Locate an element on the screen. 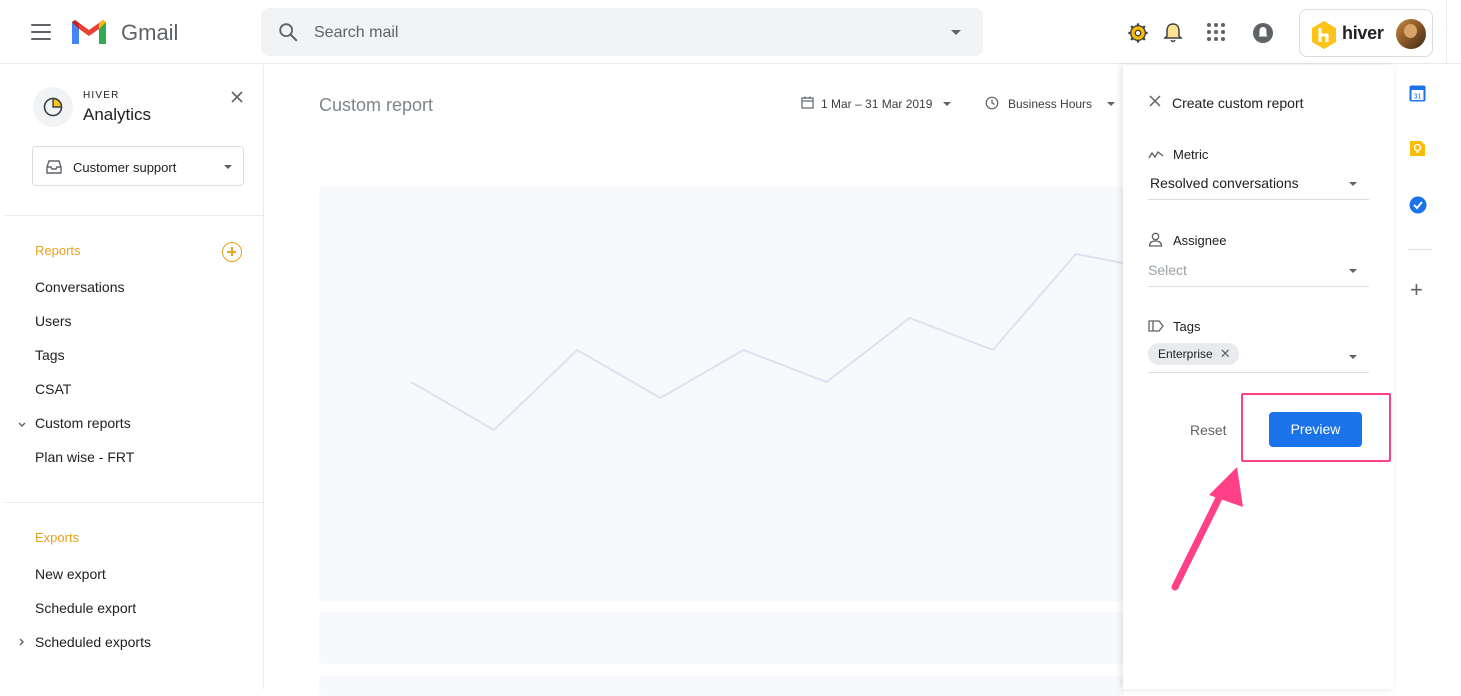  assignee-placeholder: Select is located at coordinates (1167, 270).